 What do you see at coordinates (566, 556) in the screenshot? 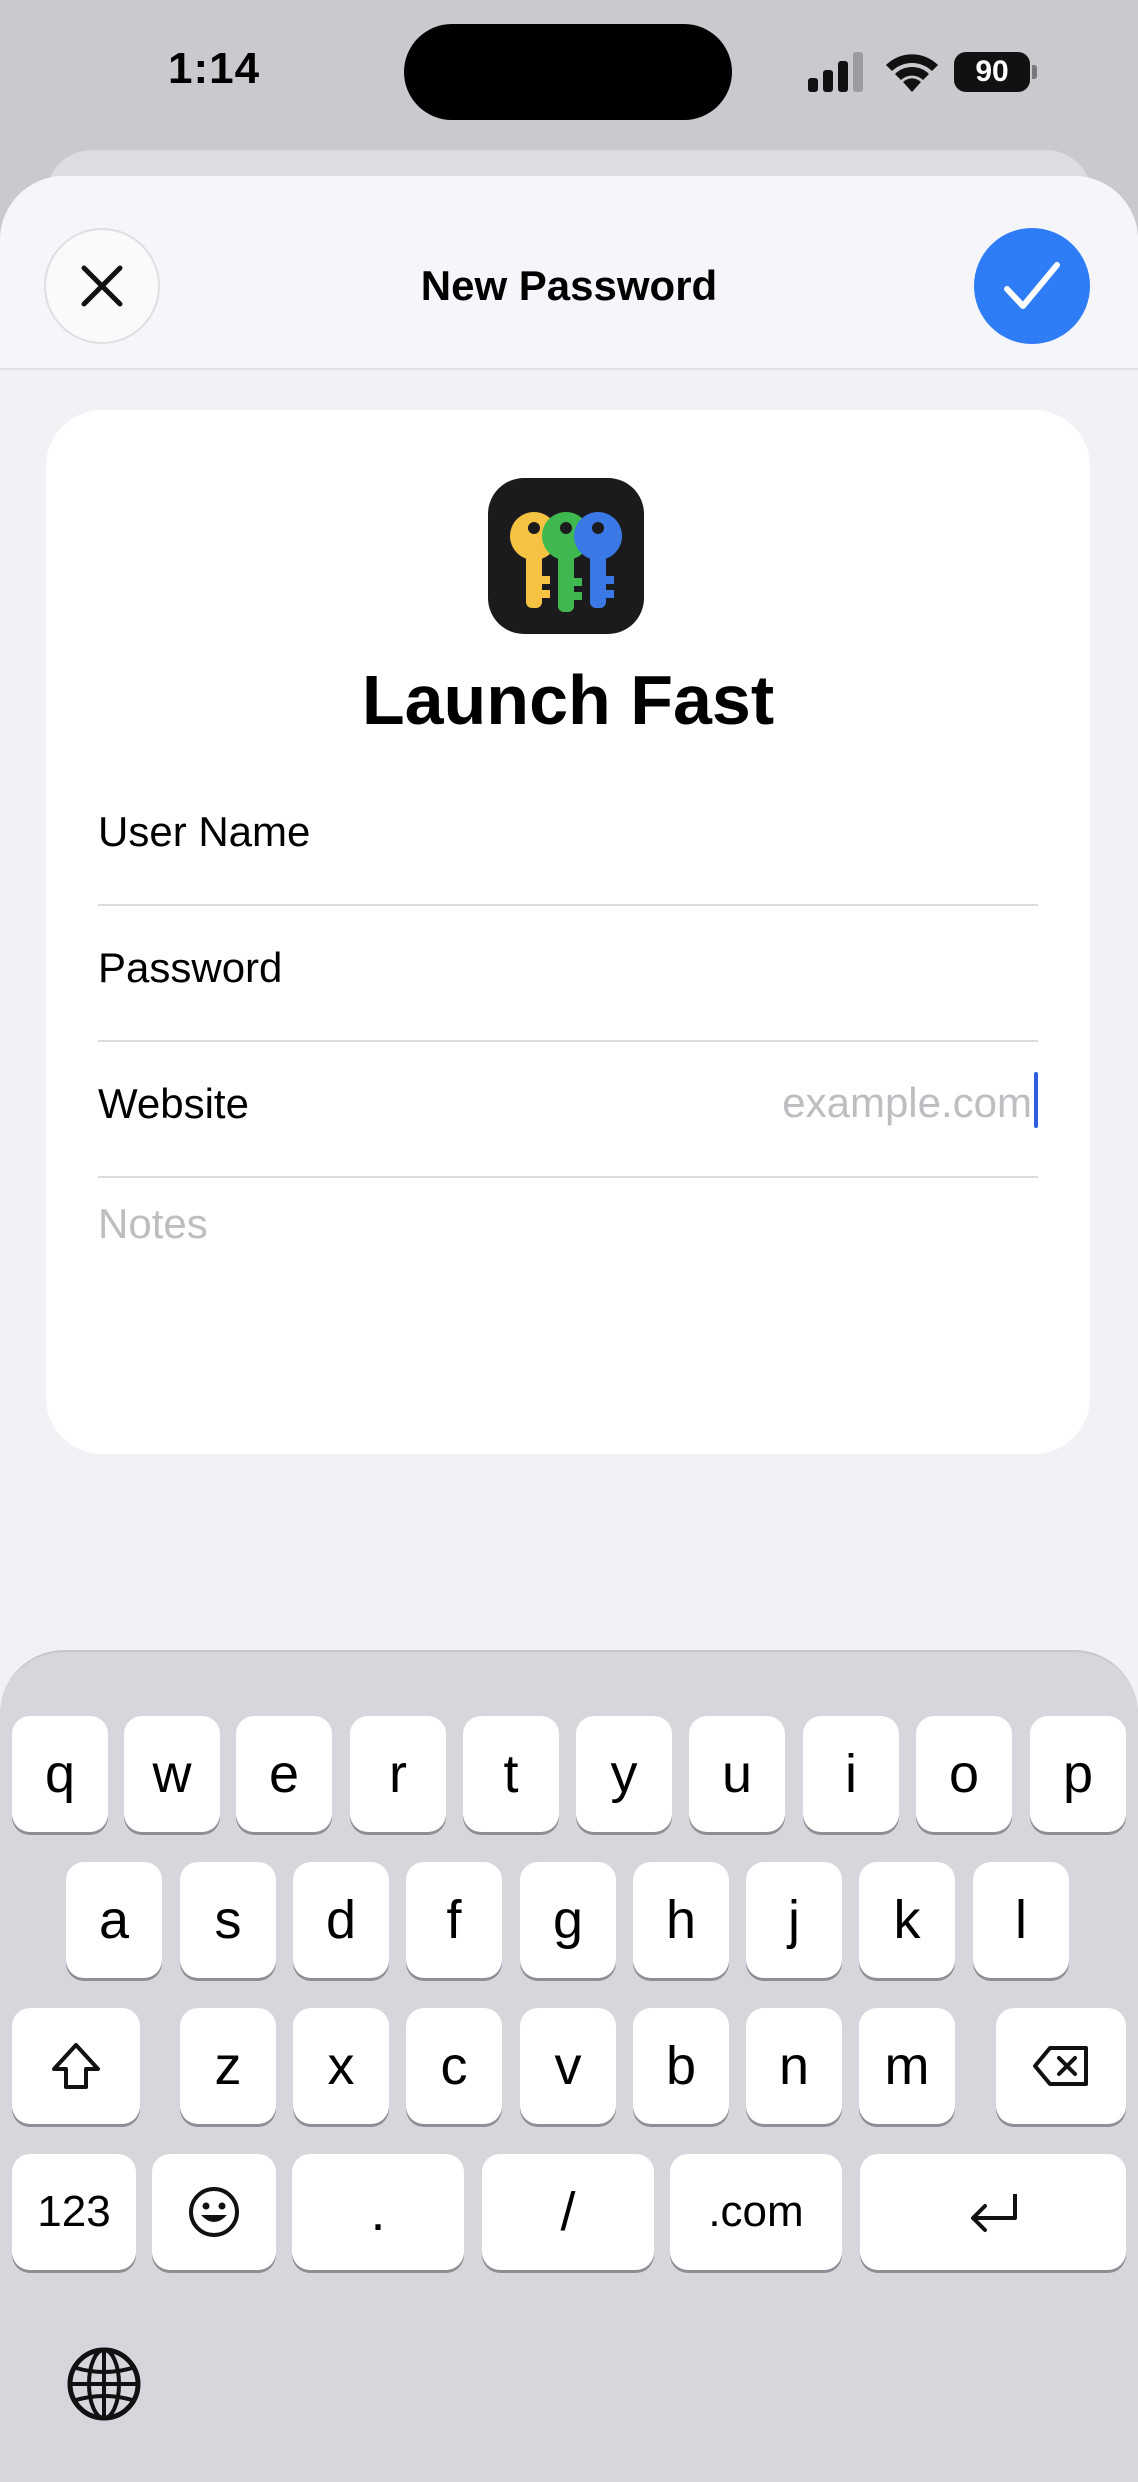
I see `passwords-app-icon` at bounding box center [566, 556].